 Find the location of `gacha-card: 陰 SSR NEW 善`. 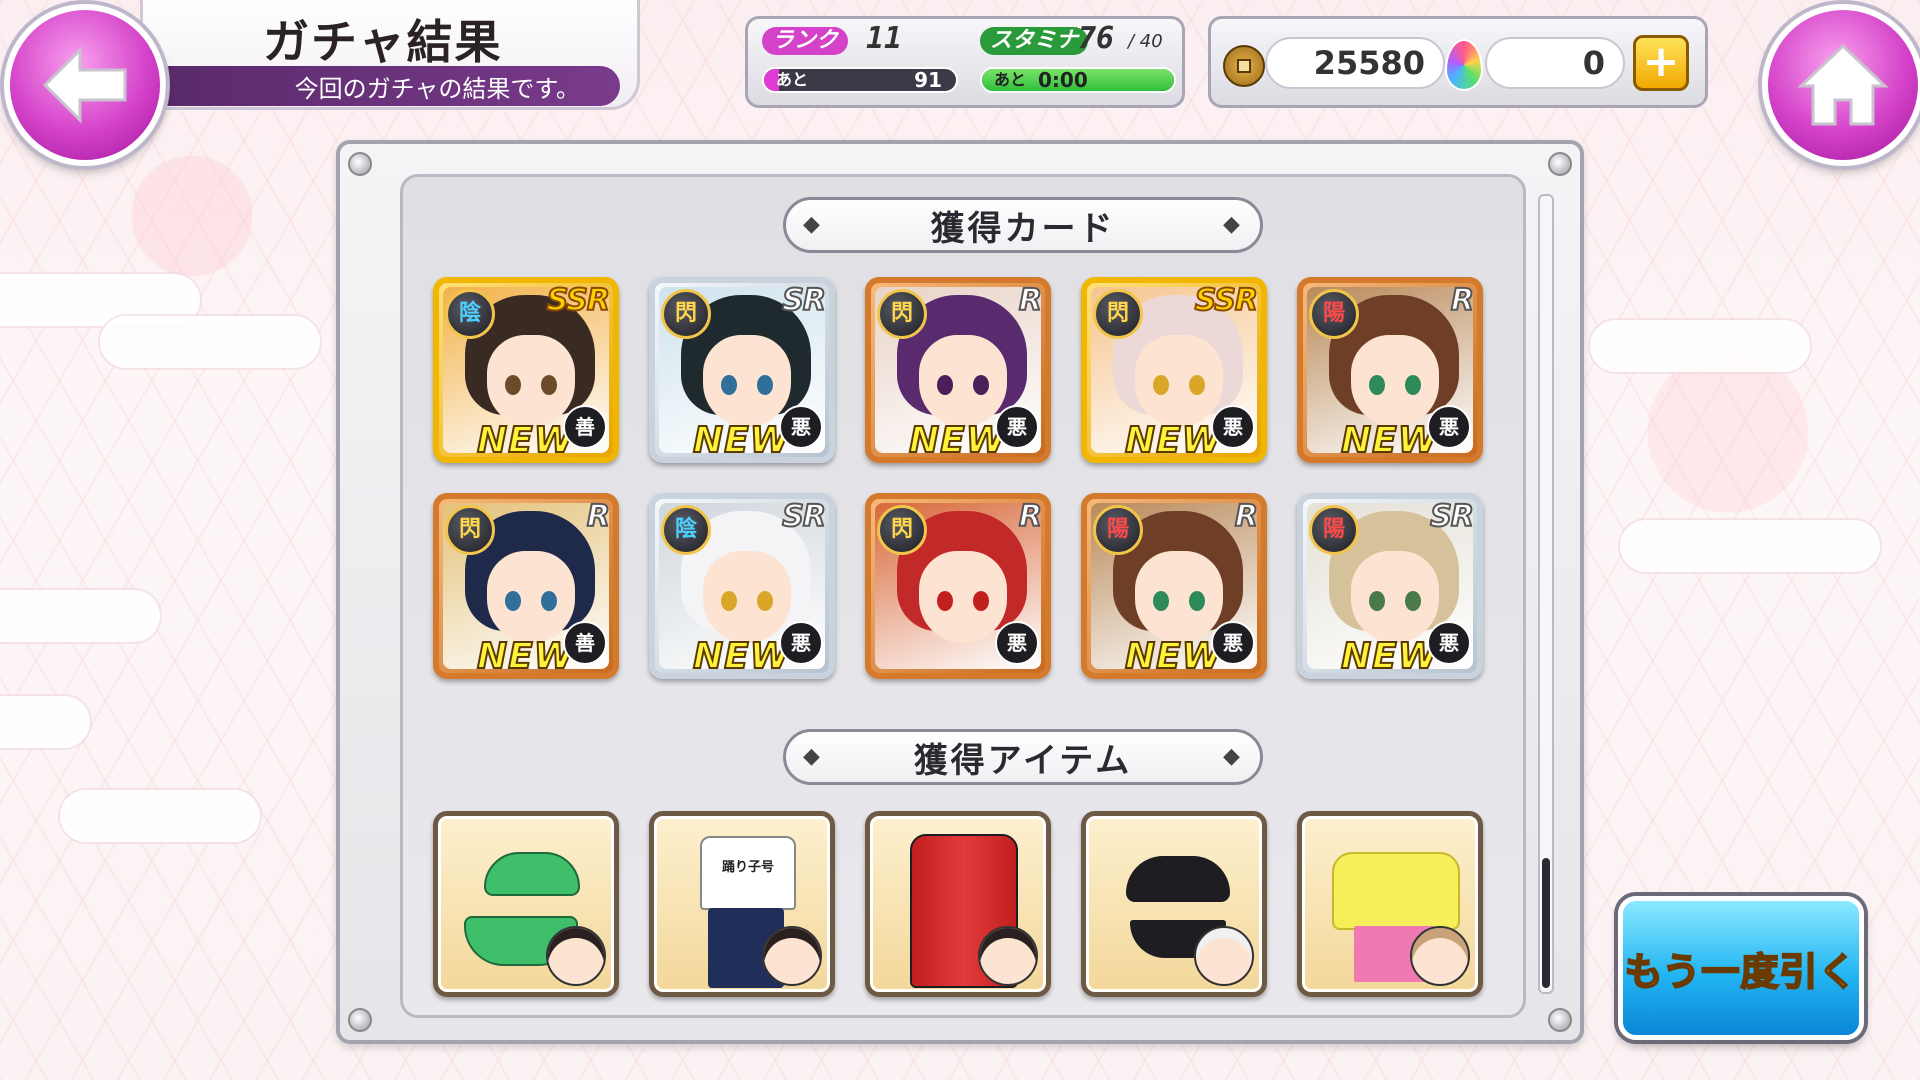

gacha-card: 陰 SSR NEW 善 is located at coordinates (526, 370).